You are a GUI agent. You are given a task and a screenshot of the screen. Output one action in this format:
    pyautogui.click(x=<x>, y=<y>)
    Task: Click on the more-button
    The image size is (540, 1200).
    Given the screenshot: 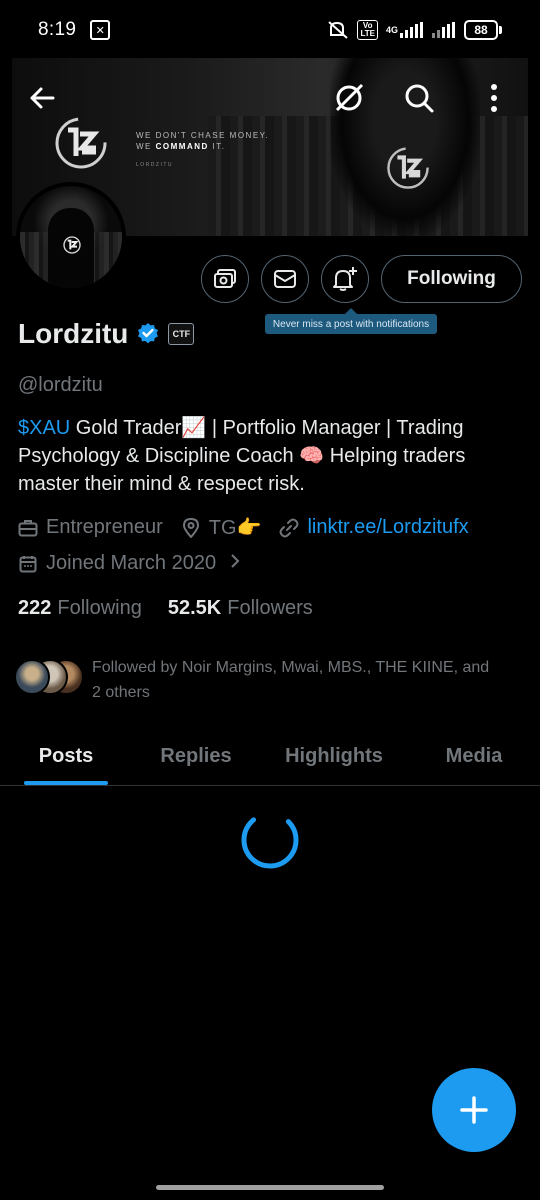 What is the action you would take?
    pyautogui.click(x=494, y=98)
    